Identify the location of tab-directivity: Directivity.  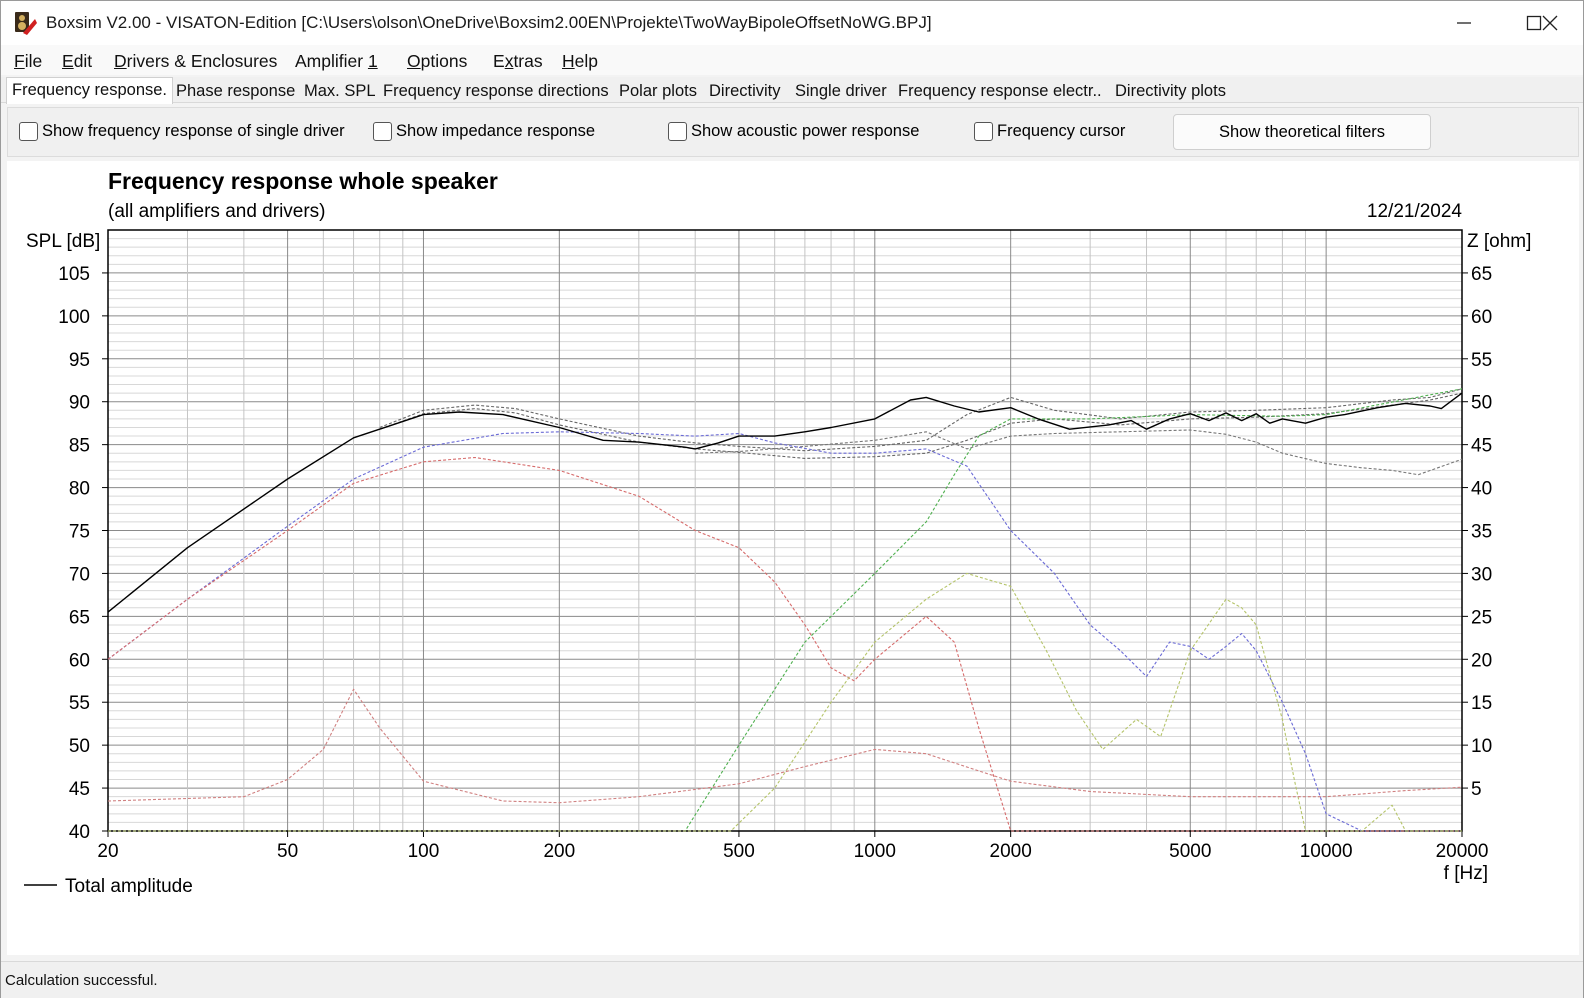
(745, 91).